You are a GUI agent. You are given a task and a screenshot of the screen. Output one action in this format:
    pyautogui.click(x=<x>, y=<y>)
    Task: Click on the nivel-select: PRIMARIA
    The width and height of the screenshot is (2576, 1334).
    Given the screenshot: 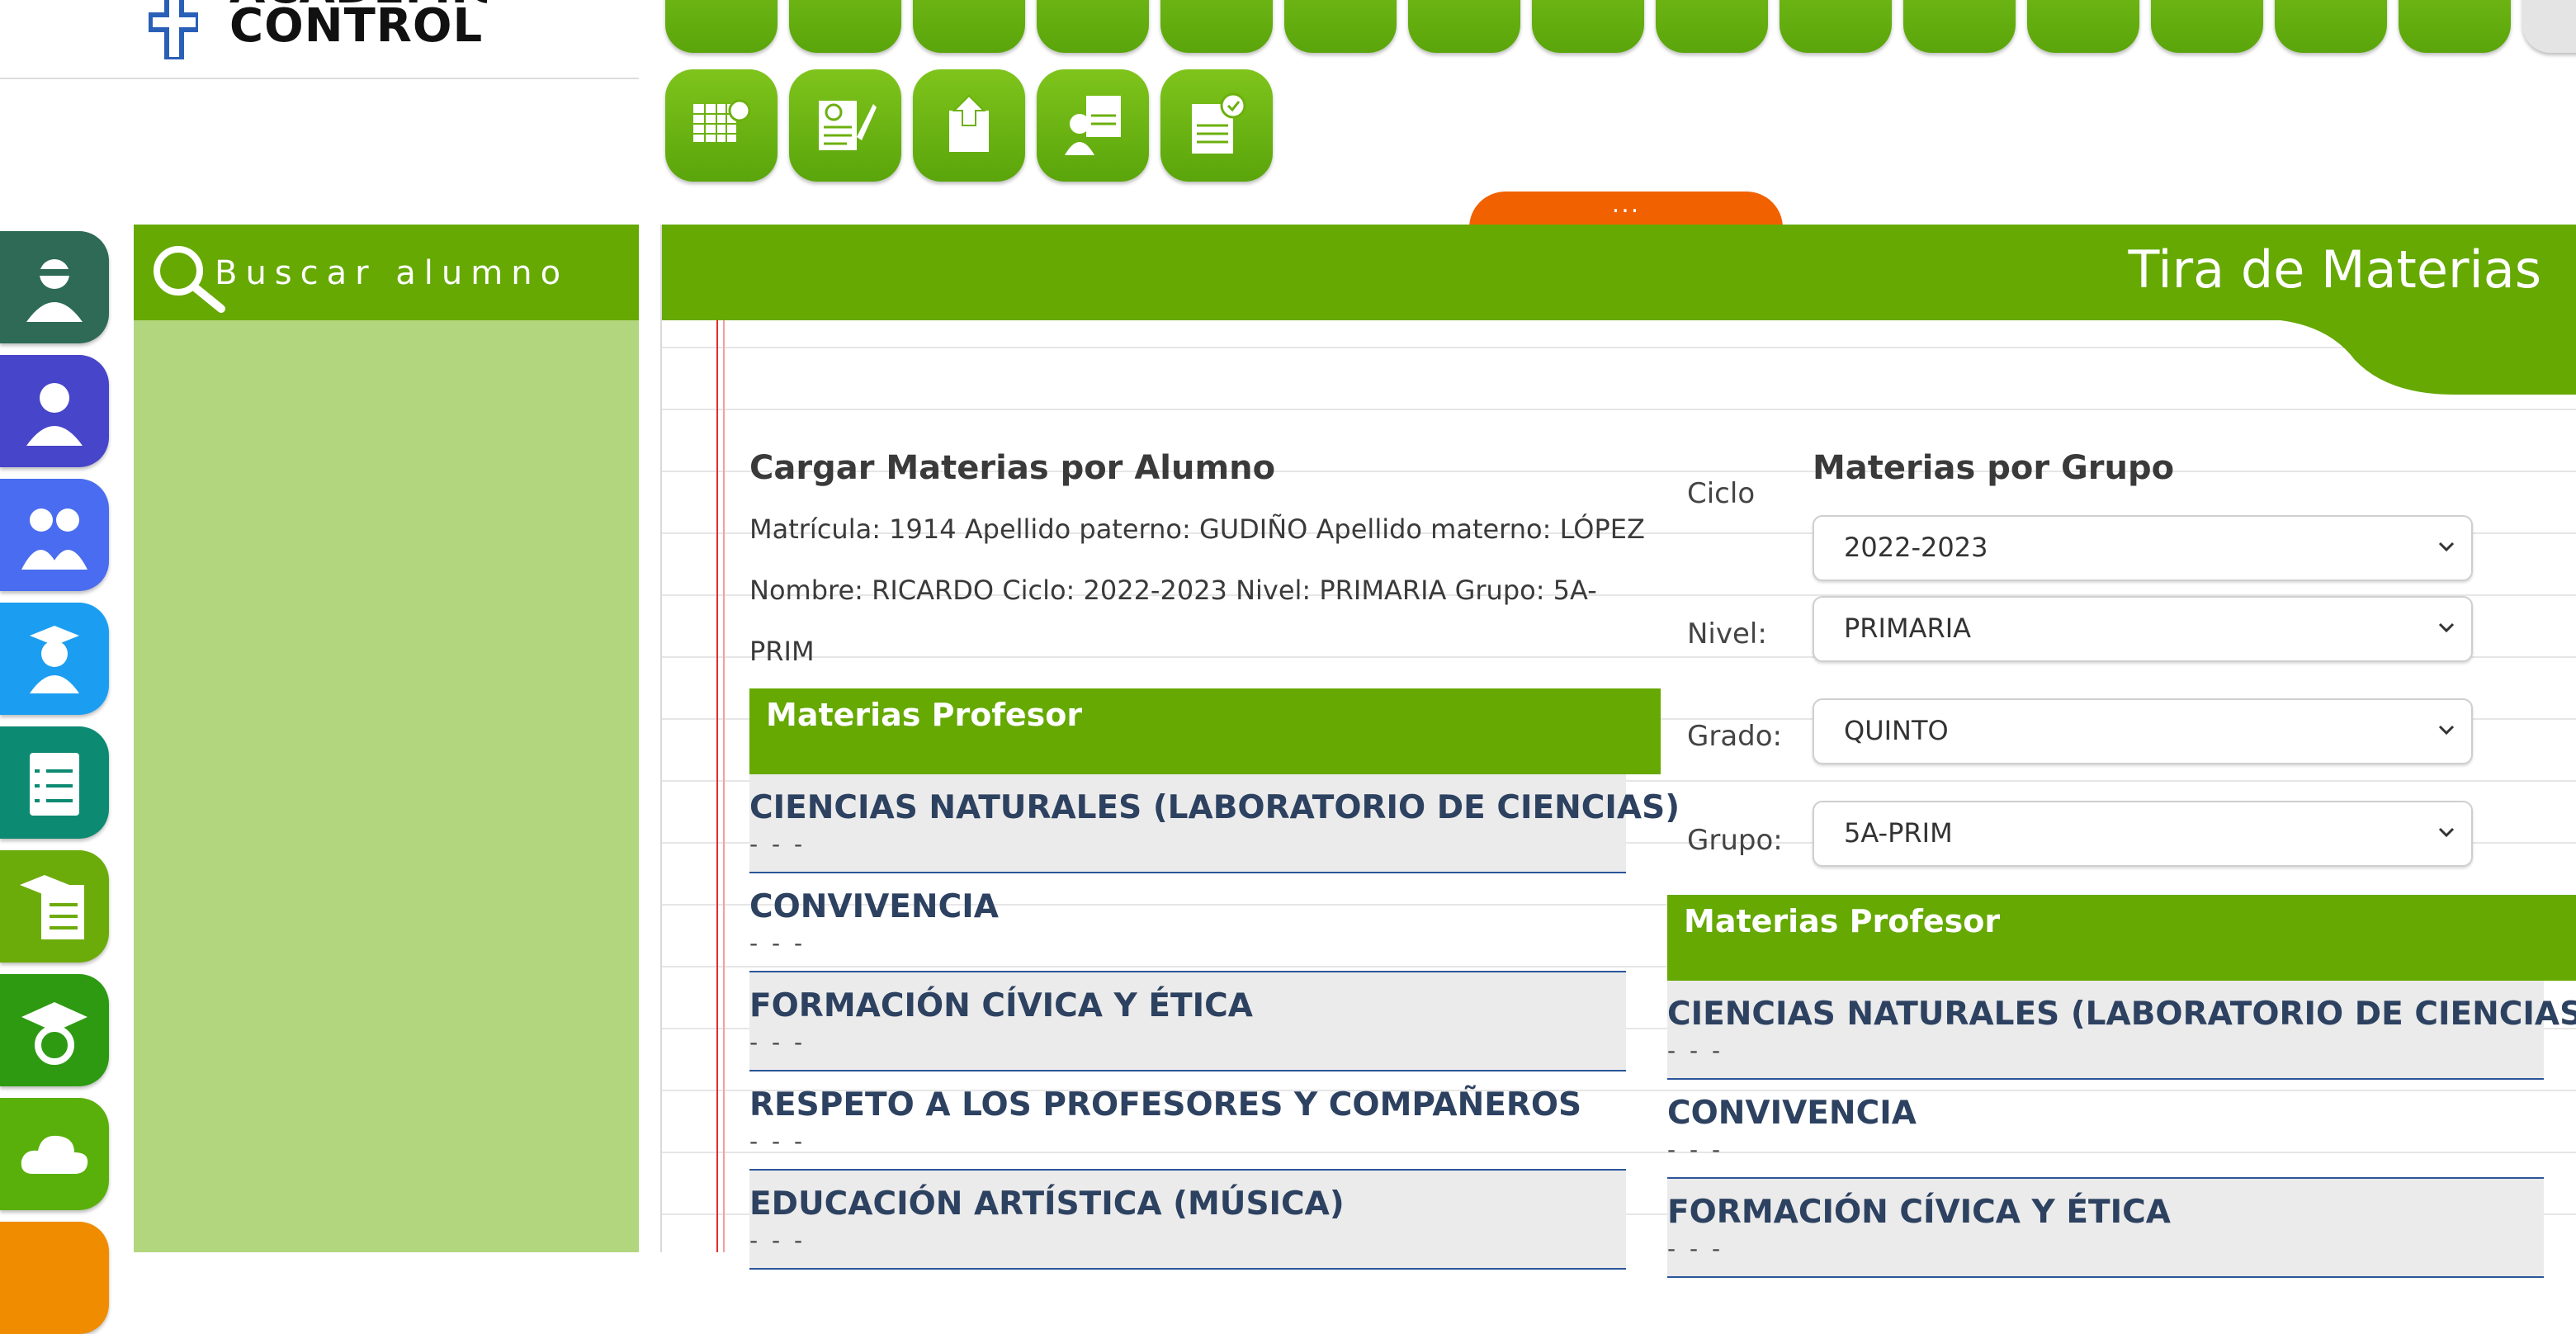 What is the action you would take?
    pyautogui.click(x=2143, y=629)
    